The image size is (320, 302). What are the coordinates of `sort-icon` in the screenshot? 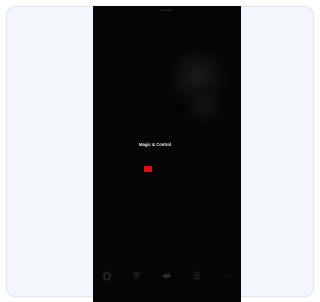 It's located at (136, 275).